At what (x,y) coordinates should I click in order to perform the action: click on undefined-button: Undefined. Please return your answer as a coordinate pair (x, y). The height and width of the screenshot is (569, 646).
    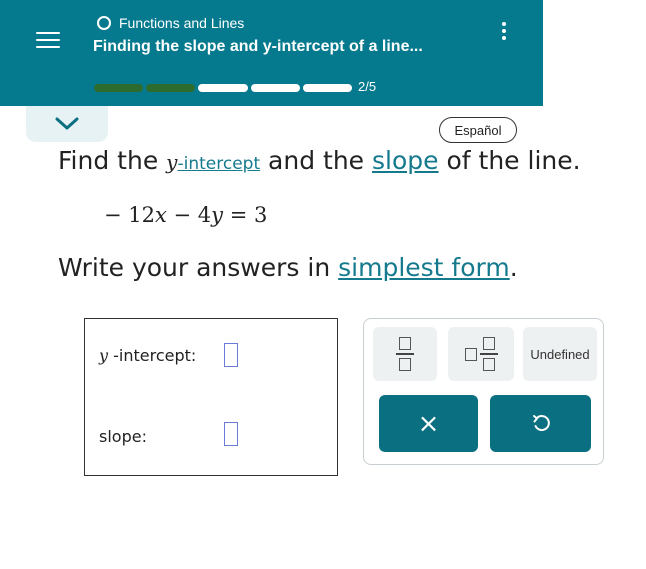
    Looking at the image, I should click on (560, 354).